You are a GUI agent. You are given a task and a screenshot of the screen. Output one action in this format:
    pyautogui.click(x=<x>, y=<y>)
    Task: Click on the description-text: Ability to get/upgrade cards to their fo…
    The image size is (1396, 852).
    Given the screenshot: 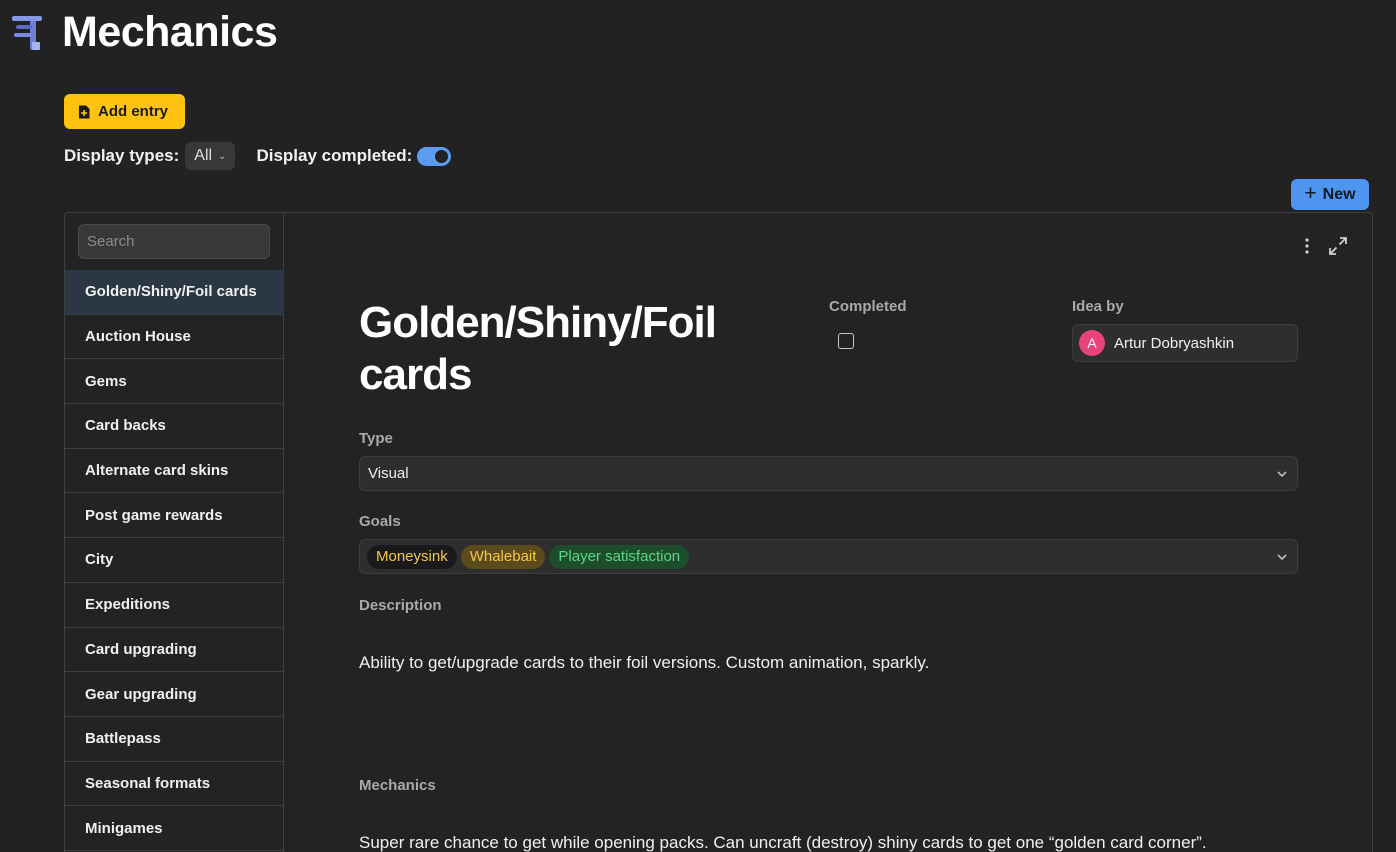 What is the action you would take?
    pyautogui.click(x=644, y=663)
    